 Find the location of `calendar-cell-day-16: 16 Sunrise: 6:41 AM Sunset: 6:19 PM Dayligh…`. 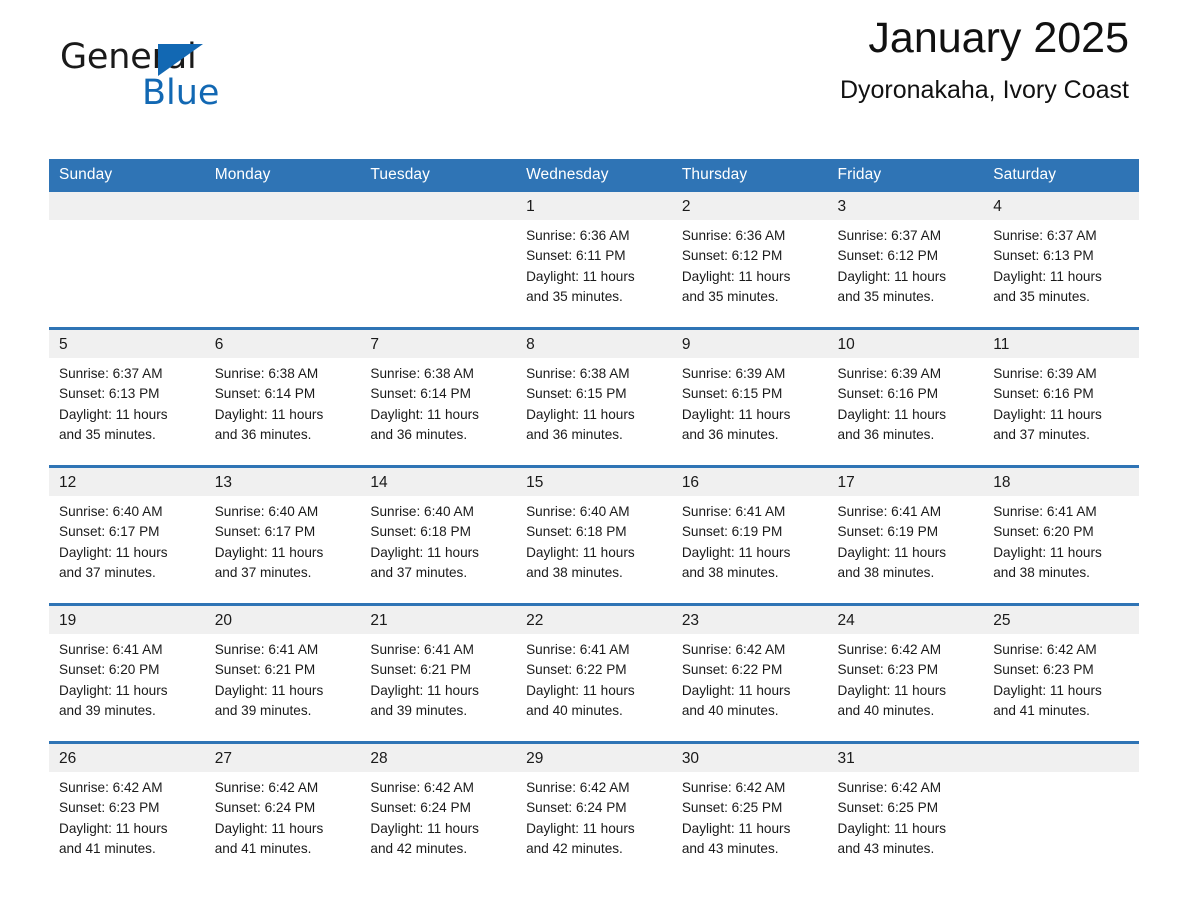

calendar-cell-day-16: 16 Sunrise: 6:41 AM Sunset: 6:19 PM Dayligh… is located at coordinates (749, 535).